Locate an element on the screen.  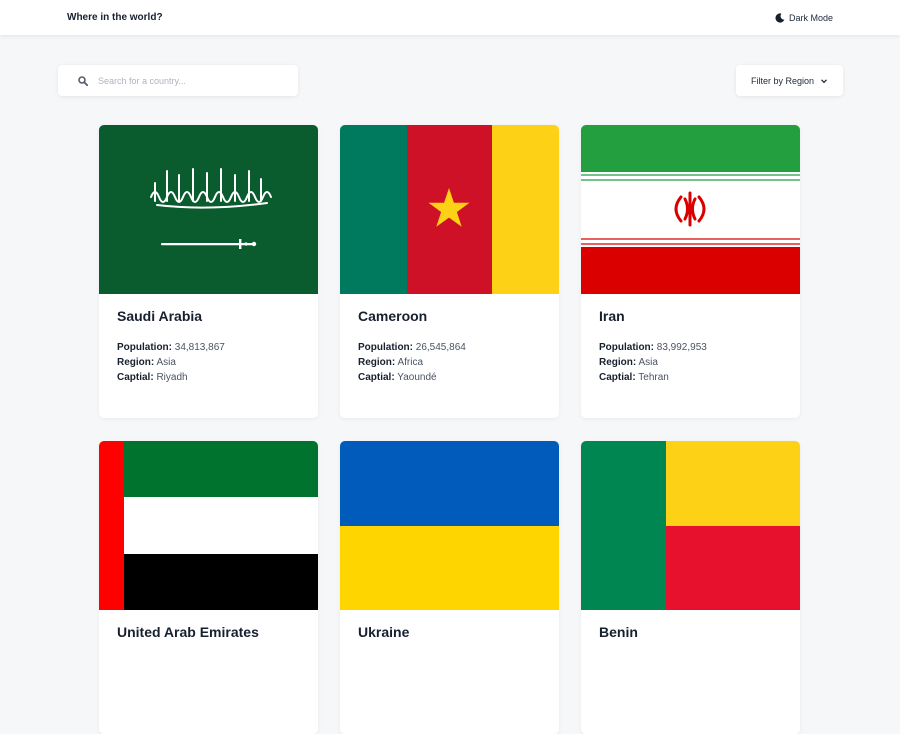
country-name: United Arab Emirates is located at coordinates (188, 632).